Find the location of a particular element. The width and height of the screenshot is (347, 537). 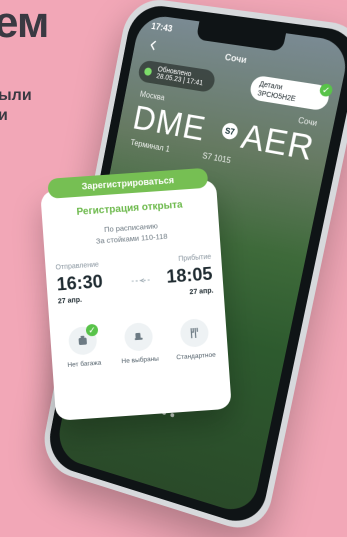

seat-label: Не выбраны is located at coordinates (140, 360).